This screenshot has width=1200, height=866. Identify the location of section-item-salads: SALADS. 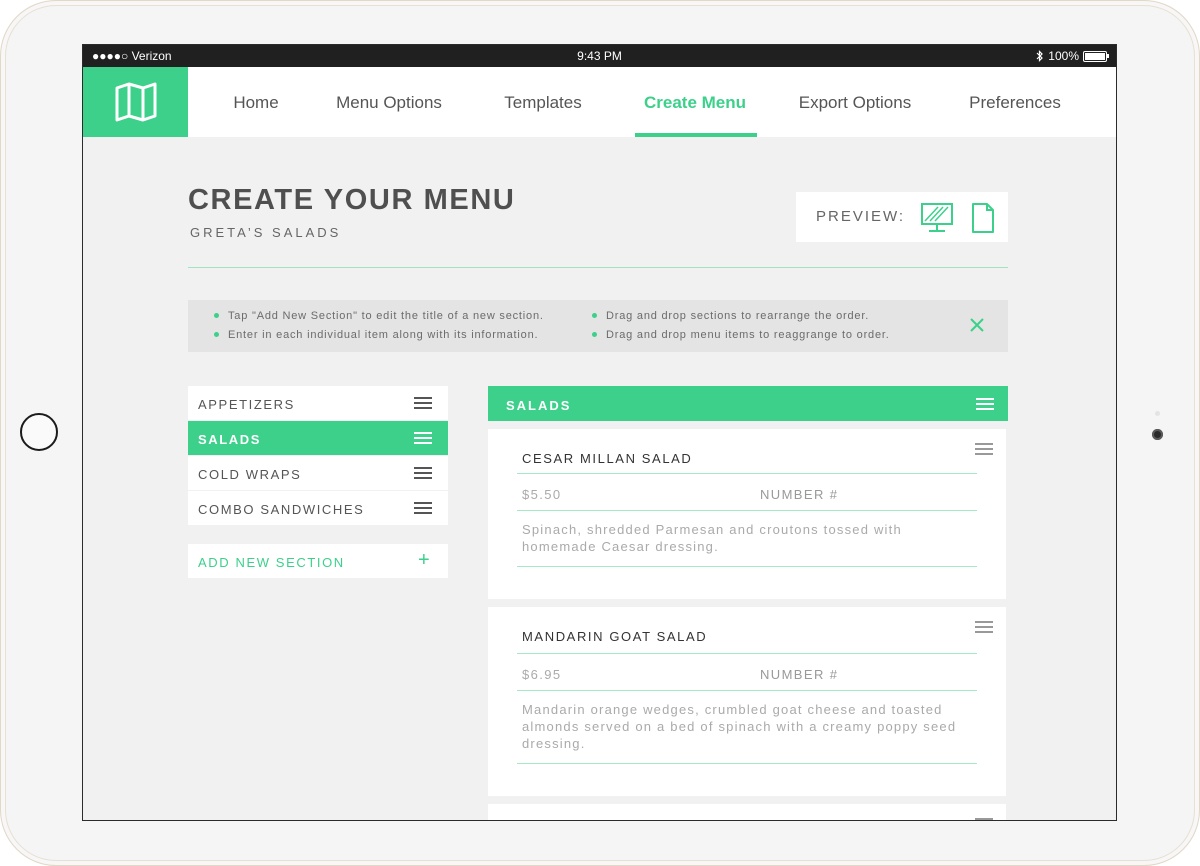
(318, 438).